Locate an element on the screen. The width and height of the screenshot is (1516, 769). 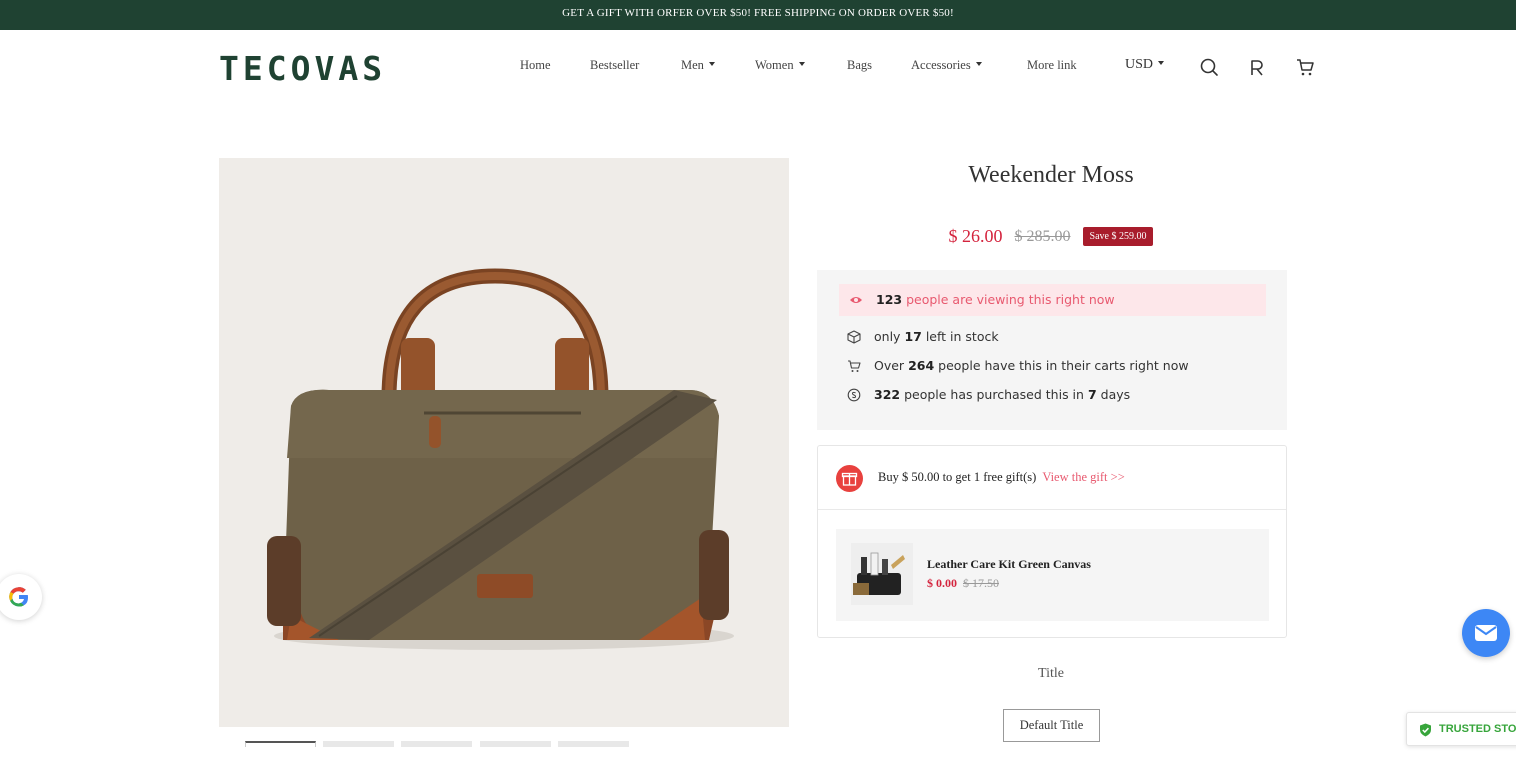
viewing-banner: 123 people are viewing this right now is located at coordinates (1052, 300).